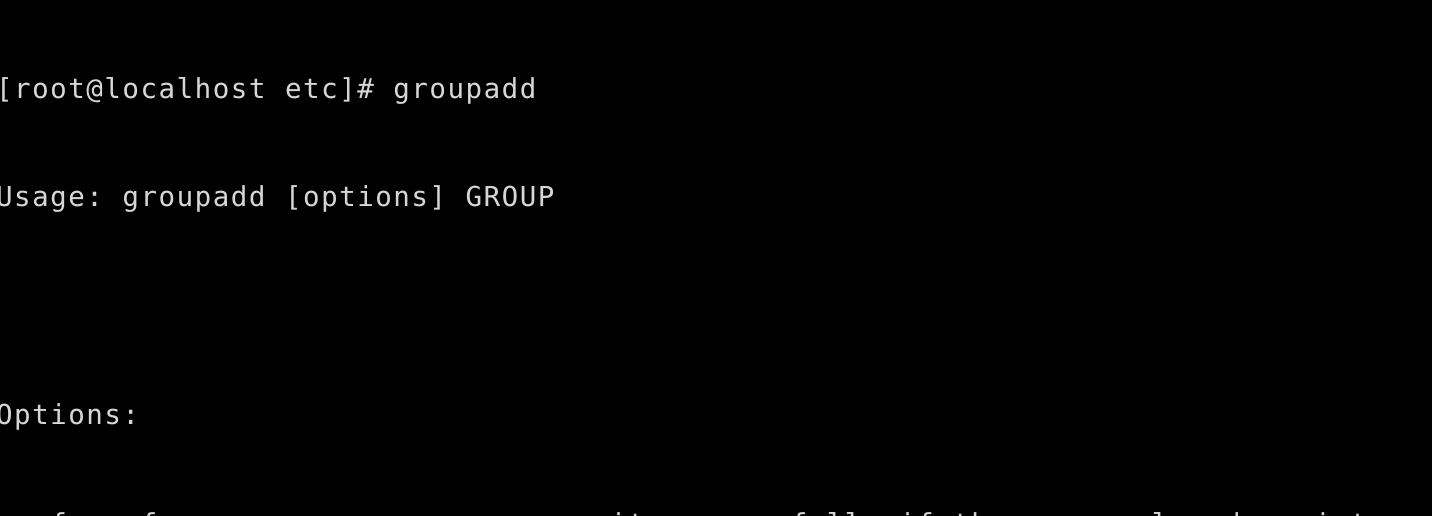 Image resolution: width=1432 pixels, height=516 pixels. Describe the element at coordinates (269, 88) in the screenshot. I see `terminal-line-prompt: [root@localhost etc]# groupadd` at that location.